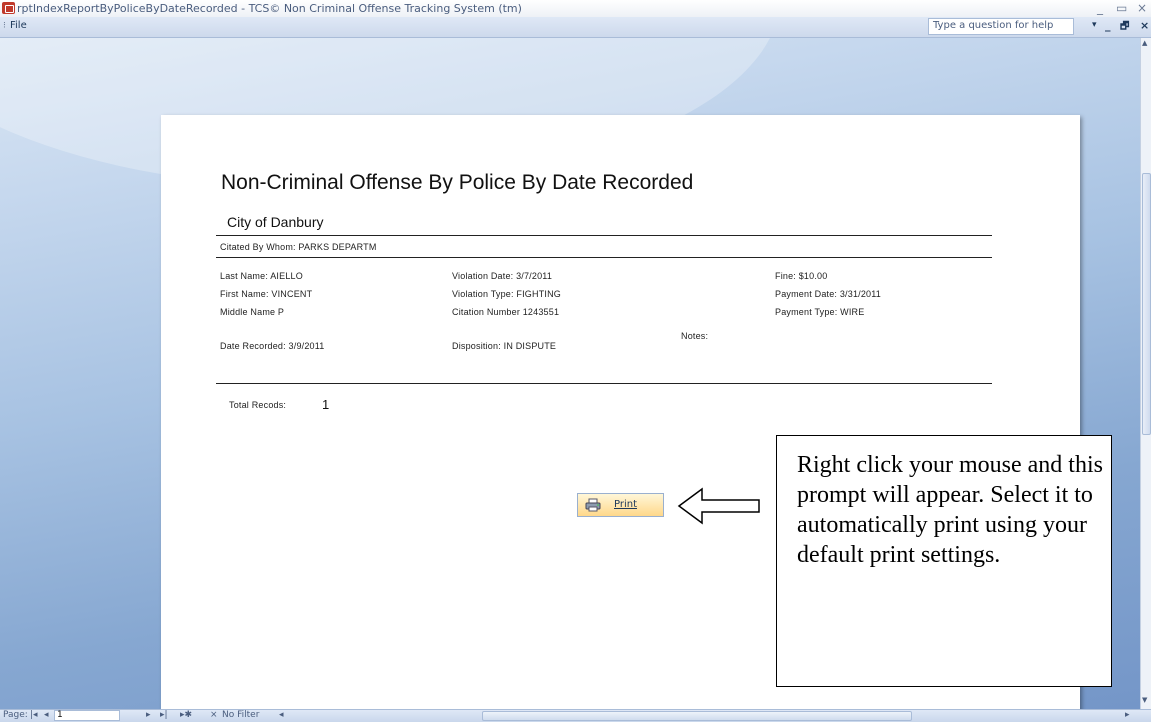  What do you see at coordinates (1124, 27) in the screenshot?
I see `doc-restore-button: 🗗` at bounding box center [1124, 27].